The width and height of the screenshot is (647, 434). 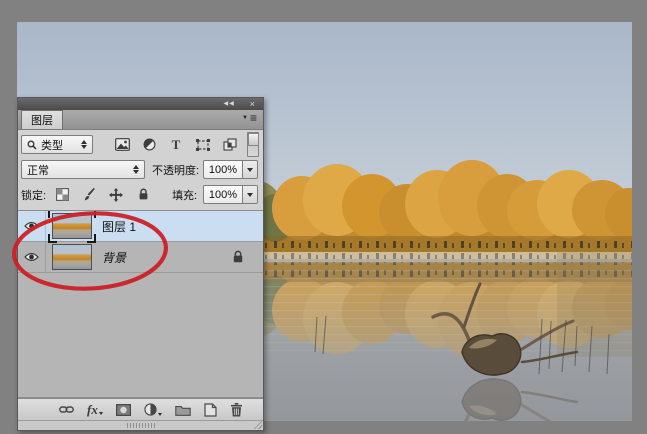 I want to click on filter-toggle-switch, so click(x=253, y=144).